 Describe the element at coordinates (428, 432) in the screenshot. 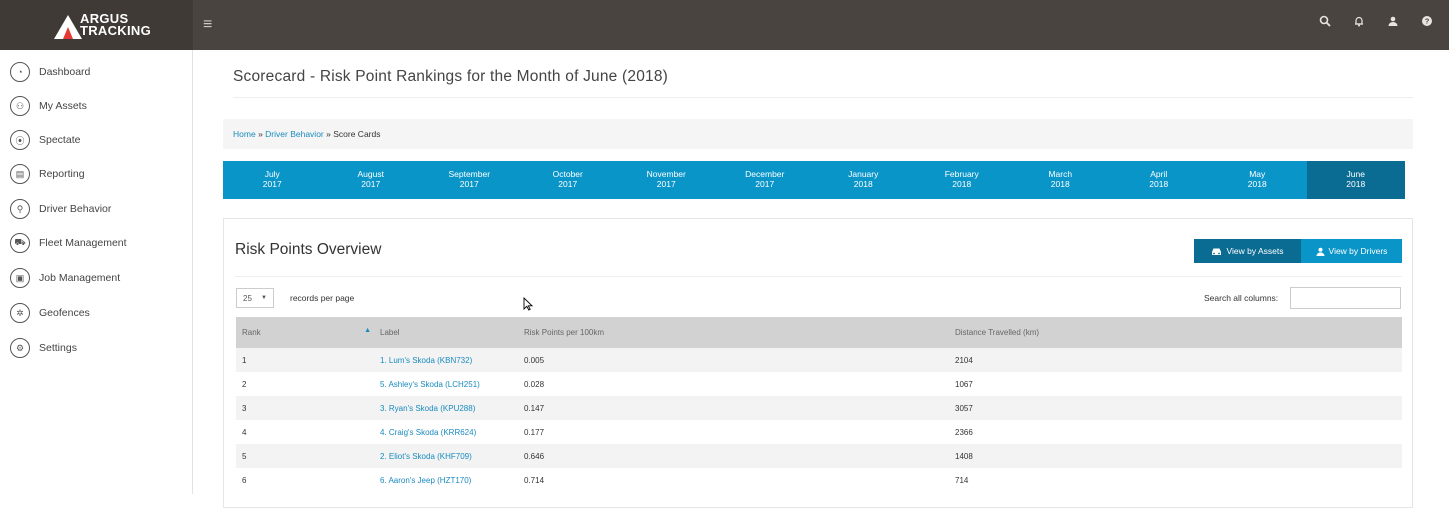

I see `asset-link: 4. Craig's Skoda (KRR624)` at that location.